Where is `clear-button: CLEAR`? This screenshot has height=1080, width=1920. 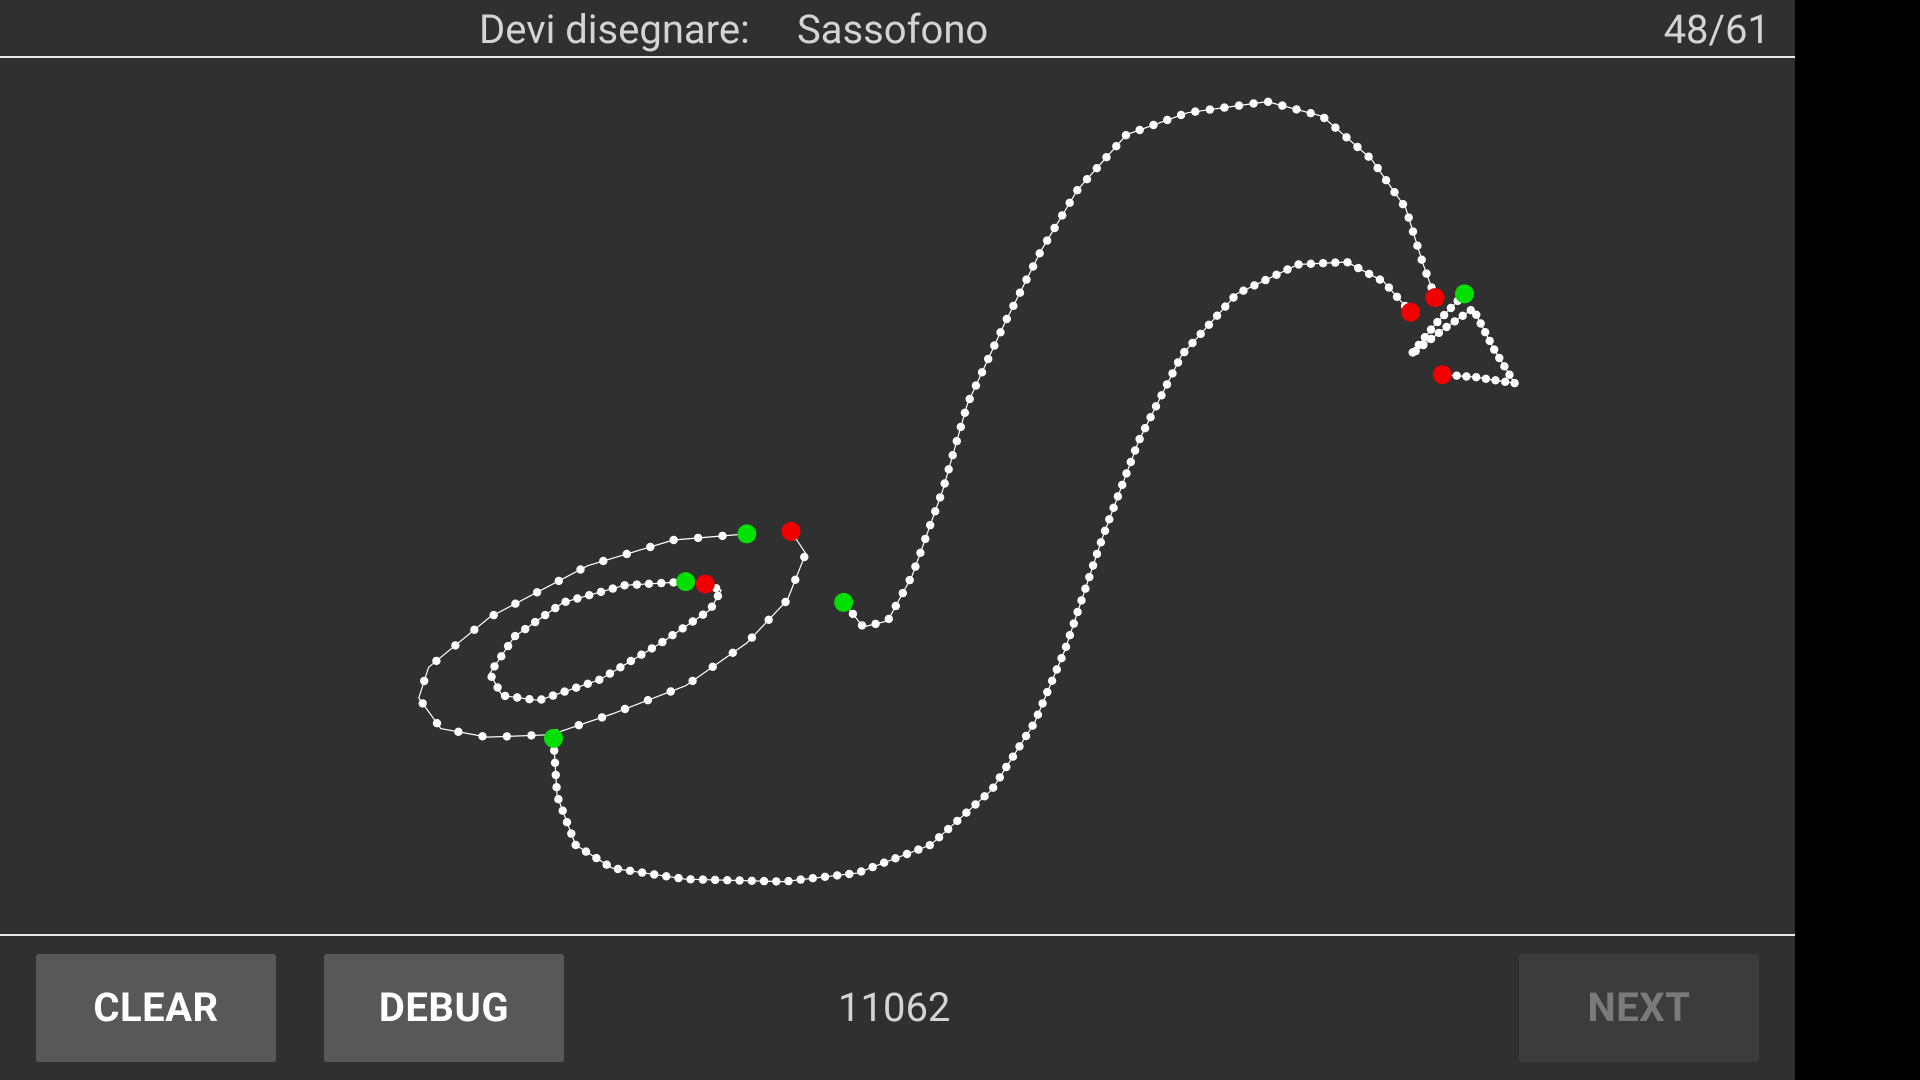
clear-button: CLEAR is located at coordinates (156, 1008).